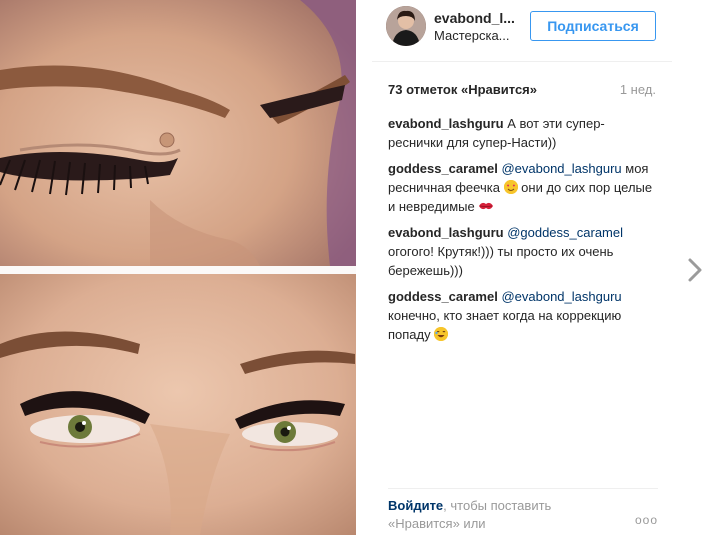 This screenshot has width=712, height=535. I want to click on grin-emoji-icon, so click(441, 334).